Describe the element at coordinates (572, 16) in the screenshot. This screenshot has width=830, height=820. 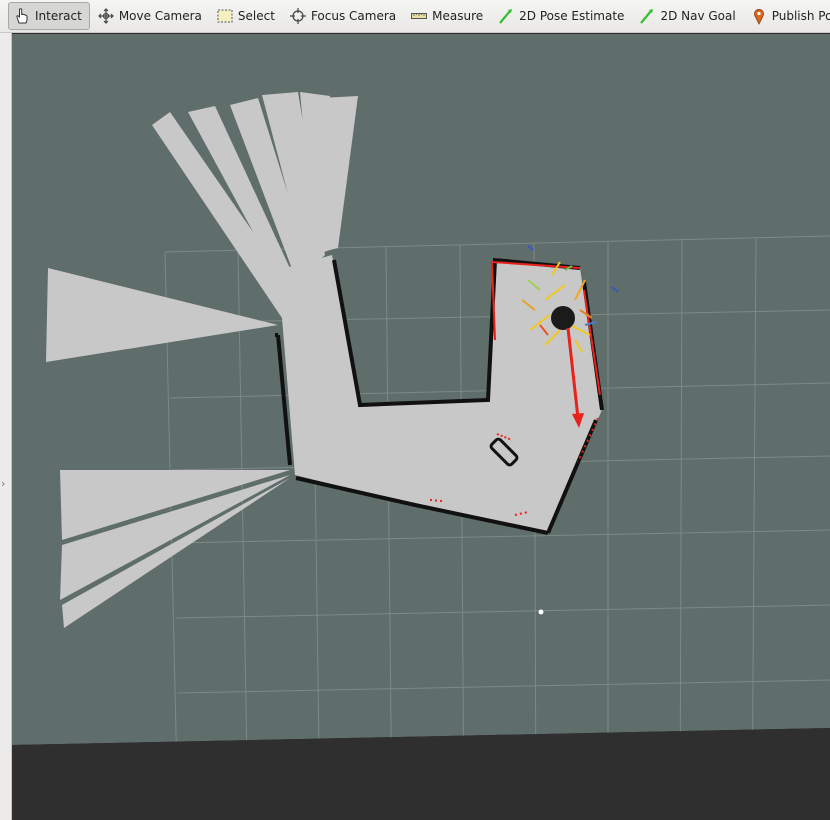
I see `tool-label: 2D Pose Estimate` at that location.